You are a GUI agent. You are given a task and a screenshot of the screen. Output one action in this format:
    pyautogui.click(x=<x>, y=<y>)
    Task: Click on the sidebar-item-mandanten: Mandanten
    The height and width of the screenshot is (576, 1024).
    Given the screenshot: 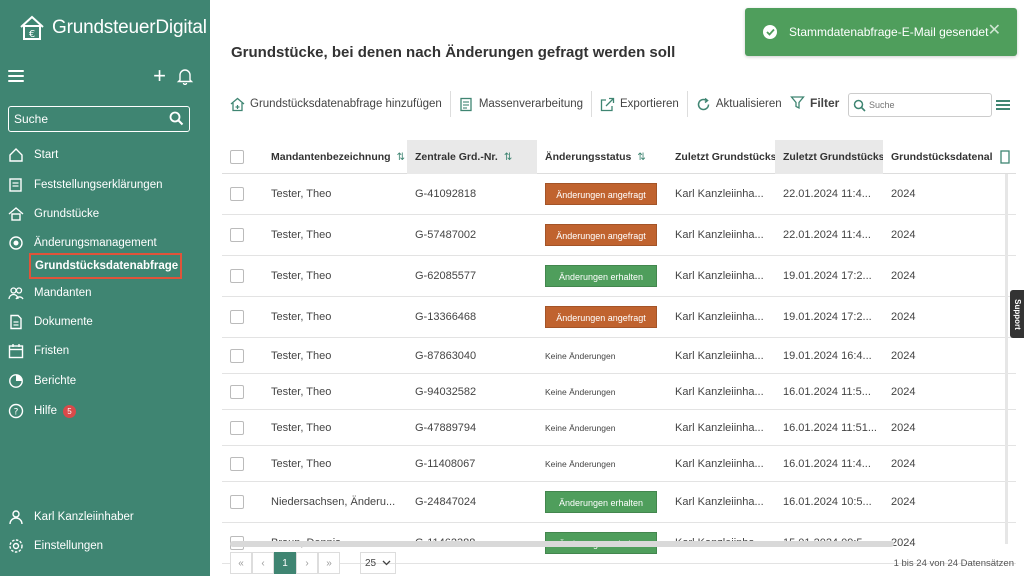 What is the action you would take?
    pyautogui.click(x=49, y=293)
    